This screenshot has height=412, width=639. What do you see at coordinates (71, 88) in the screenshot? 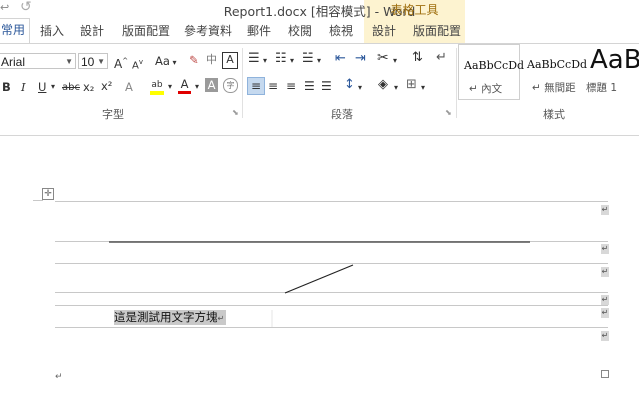
I see `strikethrough-button: abc` at bounding box center [71, 88].